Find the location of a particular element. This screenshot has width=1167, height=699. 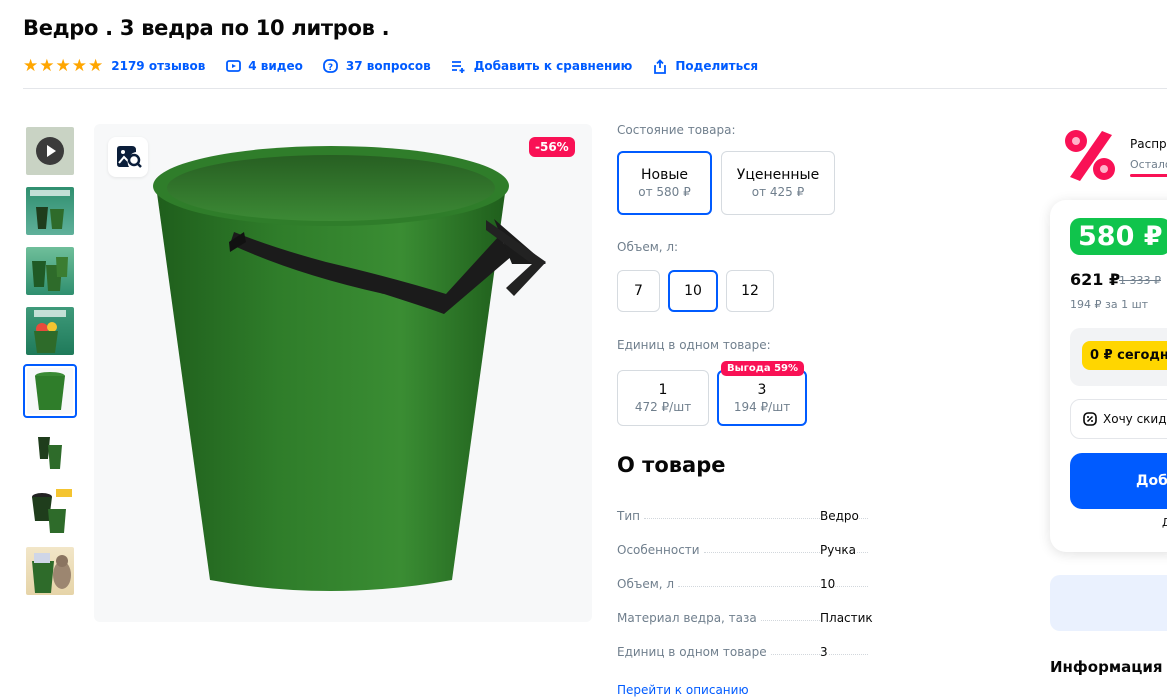

compare-label: Добавить к сравнению is located at coordinates (553, 66).